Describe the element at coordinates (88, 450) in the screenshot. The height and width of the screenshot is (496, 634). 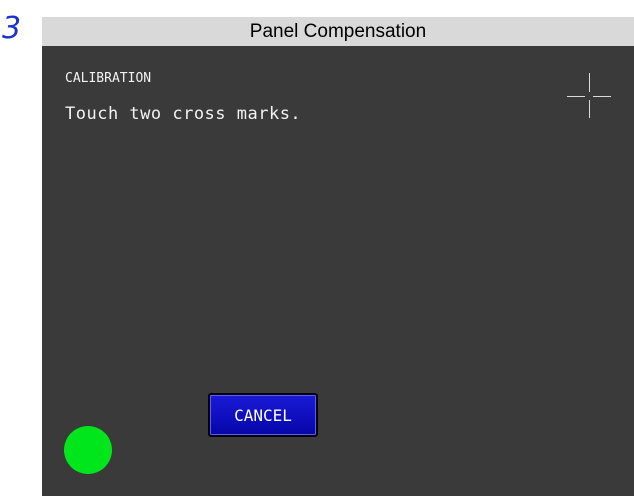
I see `green-circle-icon` at that location.